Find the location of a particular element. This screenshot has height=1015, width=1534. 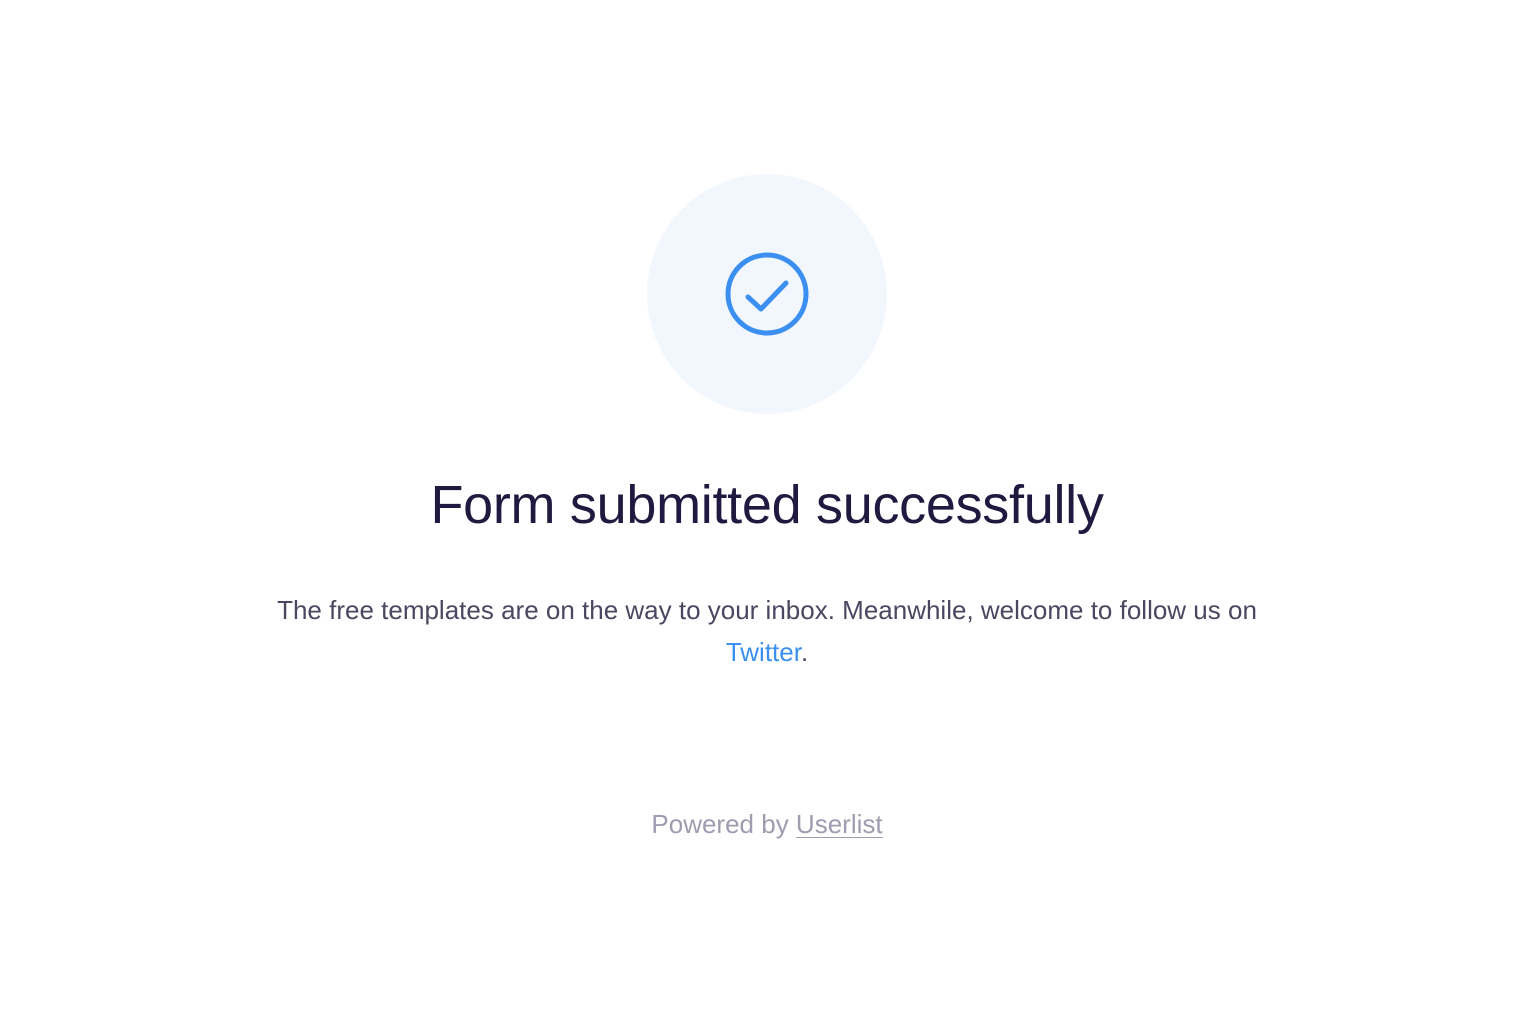

powered-by-label: Powered by is located at coordinates (723, 824).